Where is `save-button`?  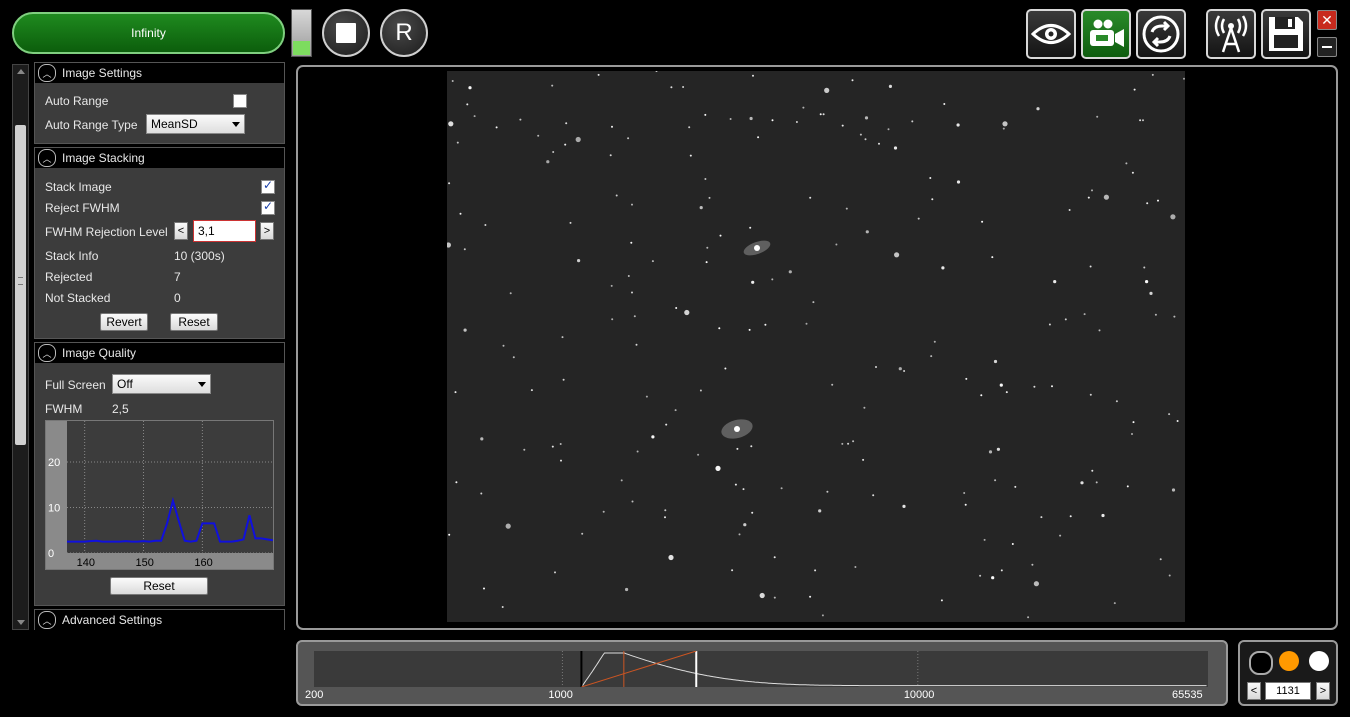 save-button is located at coordinates (1286, 34).